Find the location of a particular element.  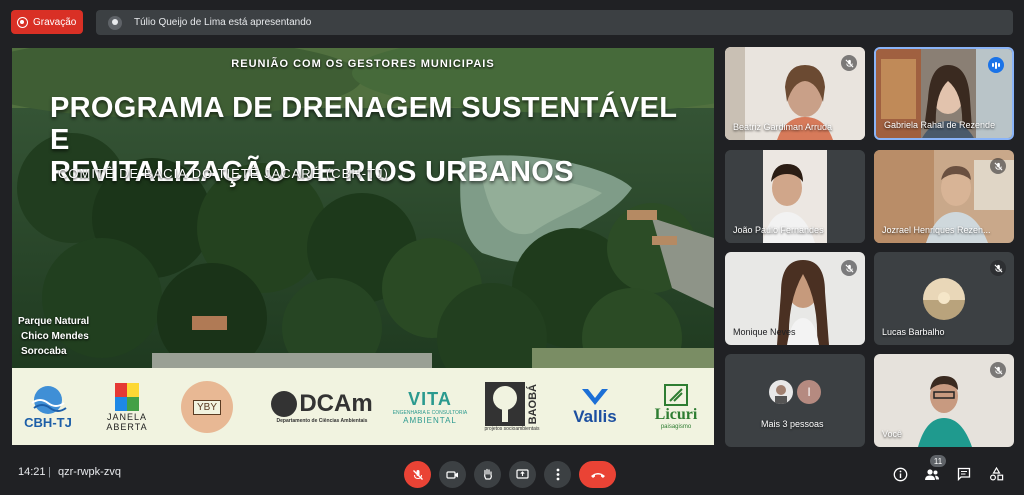

more-options-button is located at coordinates (557, 474).